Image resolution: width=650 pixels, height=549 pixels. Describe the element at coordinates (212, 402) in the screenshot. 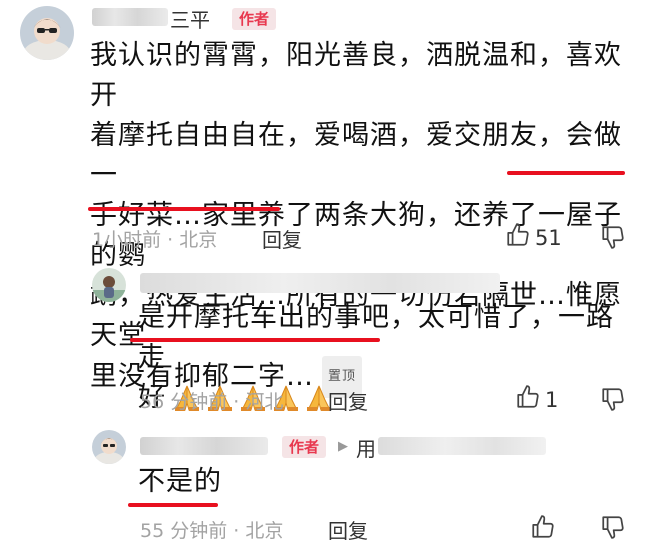

I see `timestamp-location: 56 分钟前 · 河北` at that location.